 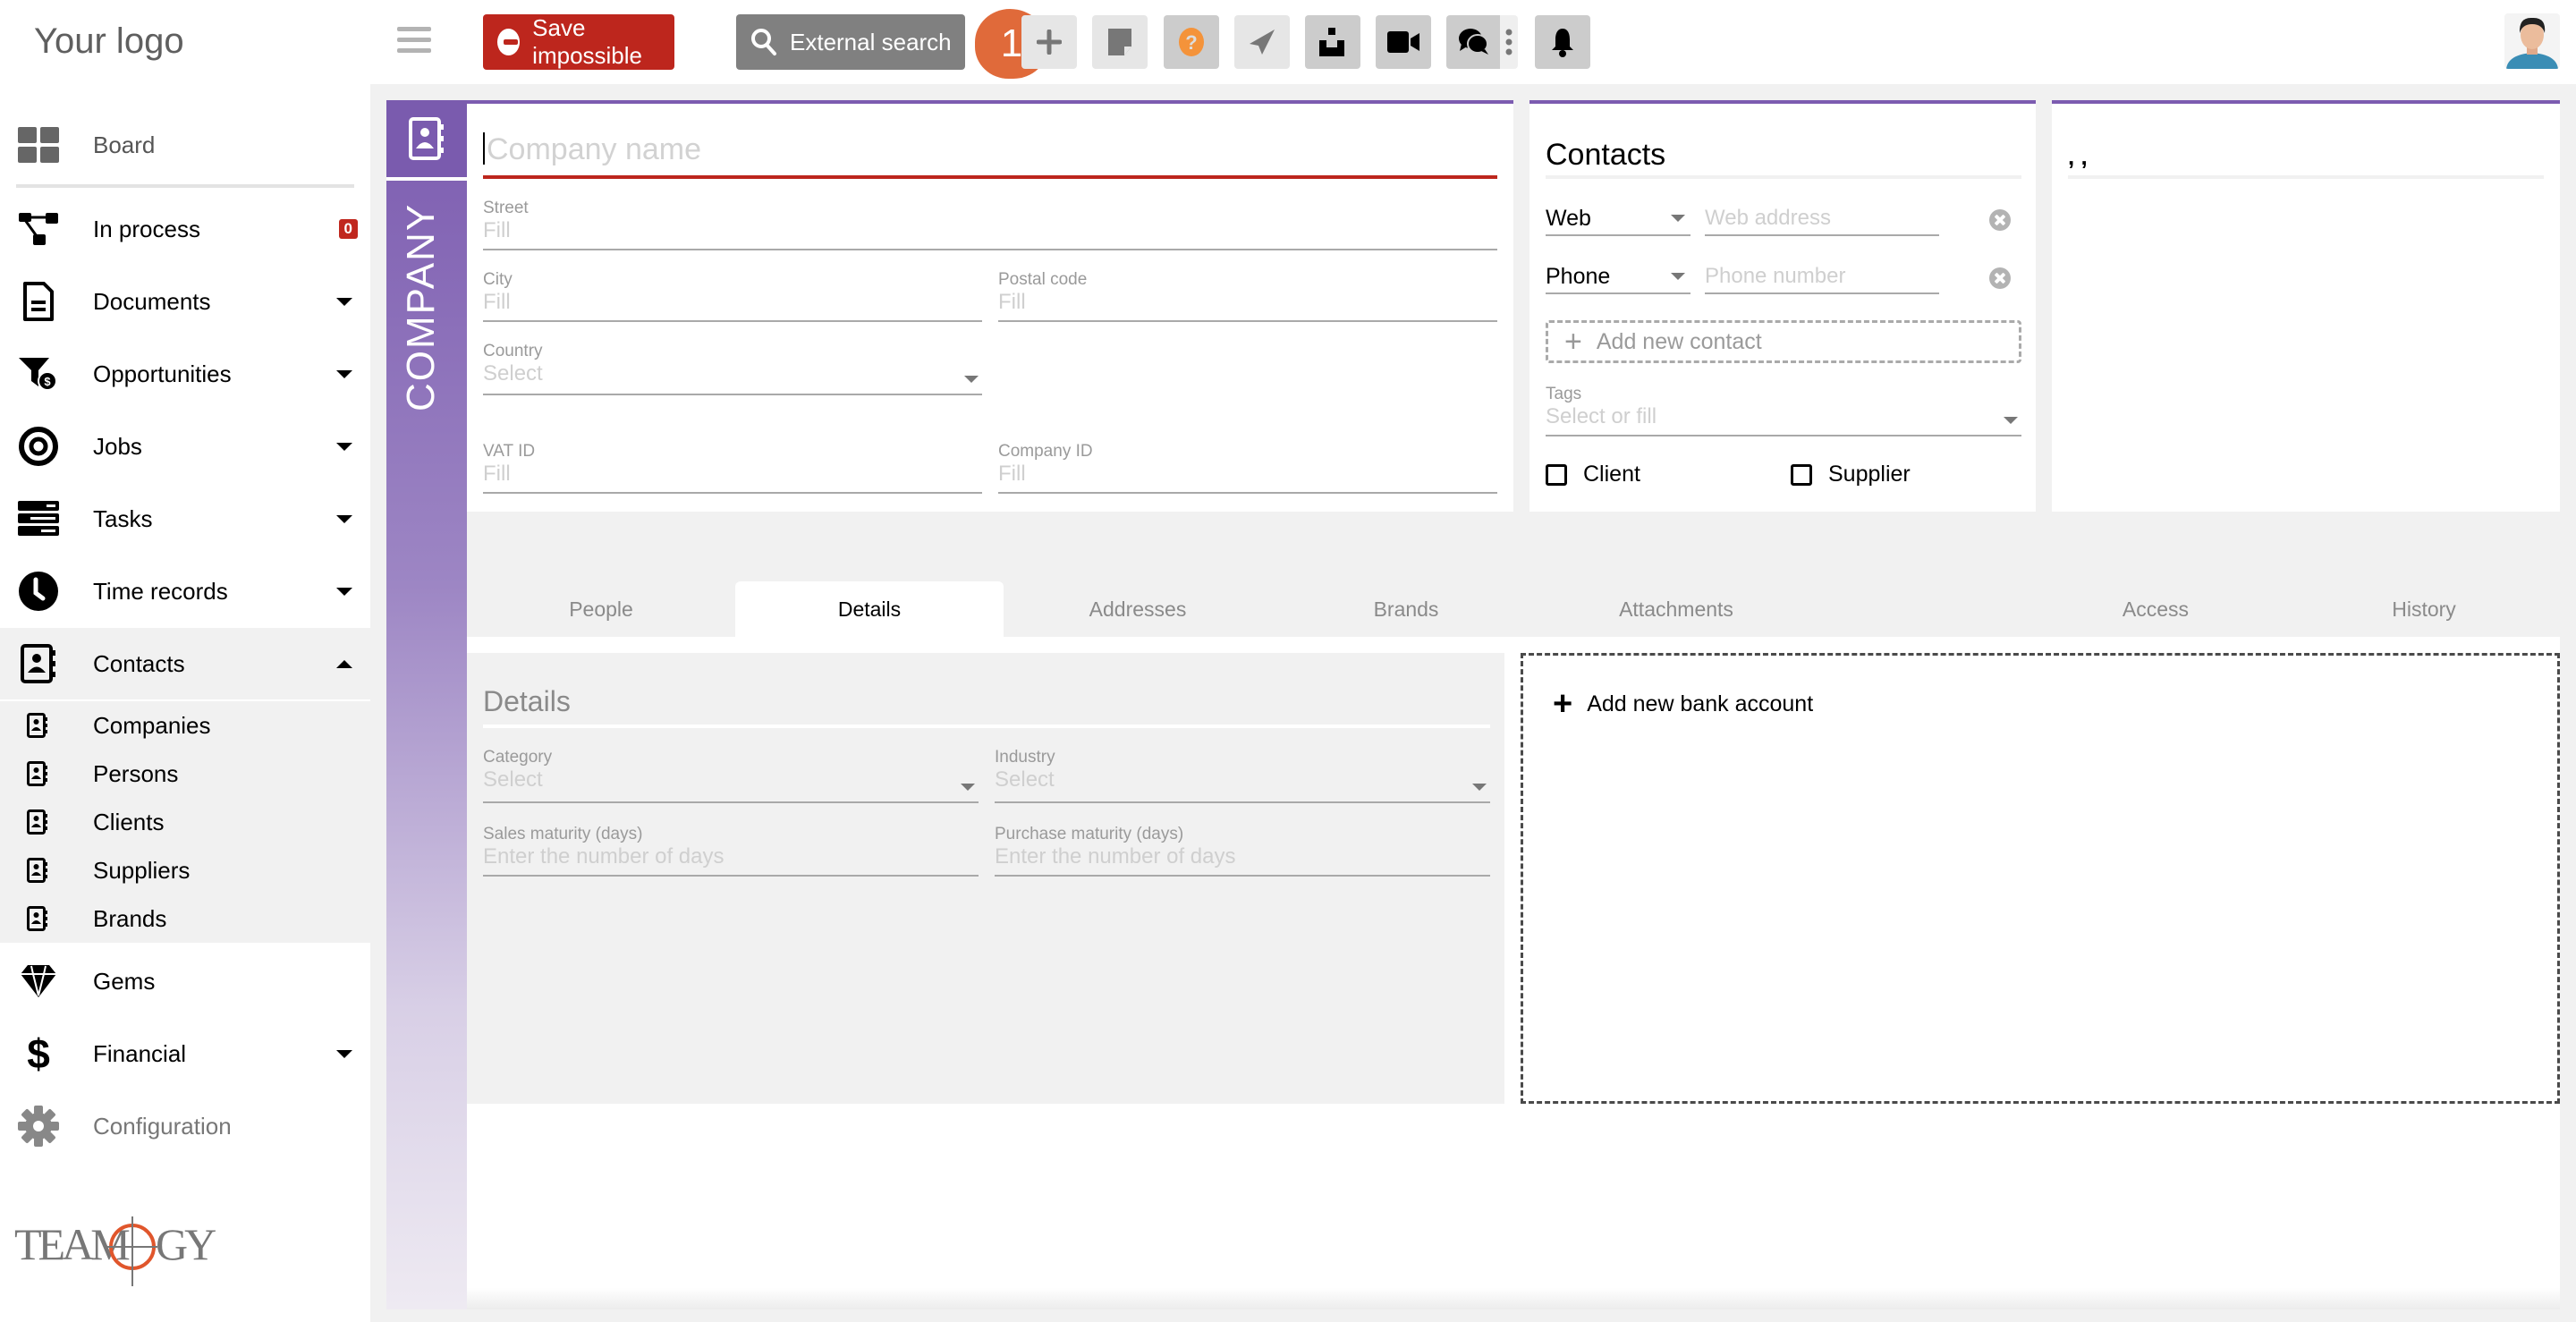 What do you see at coordinates (2532, 41) in the screenshot?
I see `user-avatar` at bounding box center [2532, 41].